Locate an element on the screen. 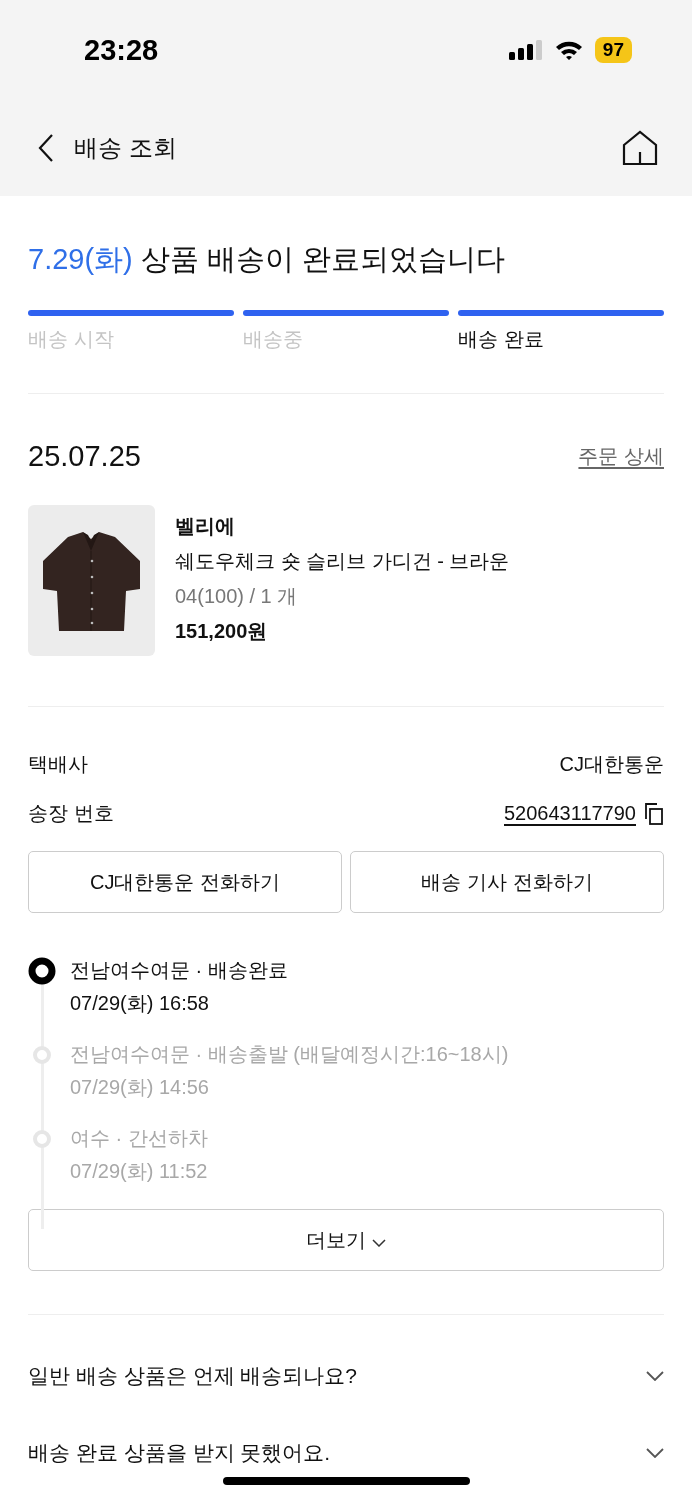 The image size is (692, 1500). event-time: 07/29(화) 11:52 is located at coordinates (139, 1171).